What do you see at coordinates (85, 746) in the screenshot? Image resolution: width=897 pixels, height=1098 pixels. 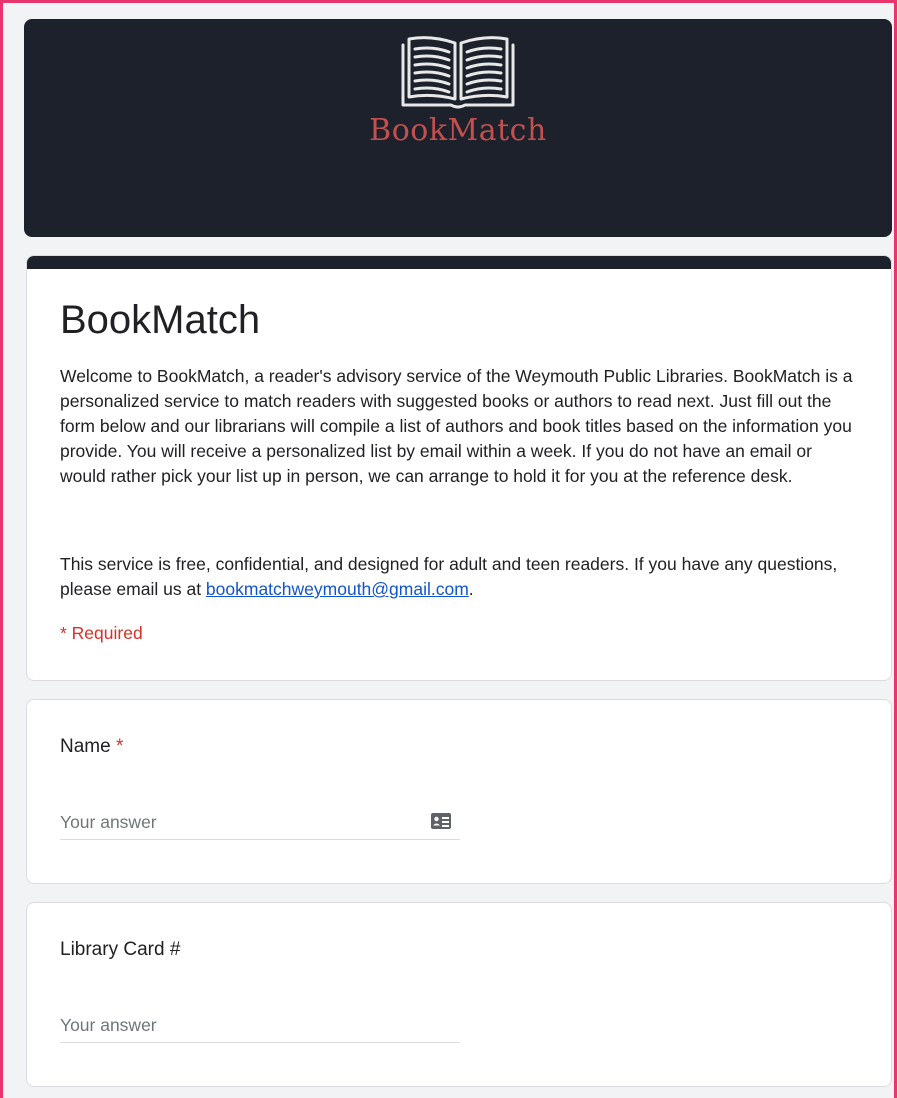 I see `question-label-text: Name` at bounding box center [85, 746].